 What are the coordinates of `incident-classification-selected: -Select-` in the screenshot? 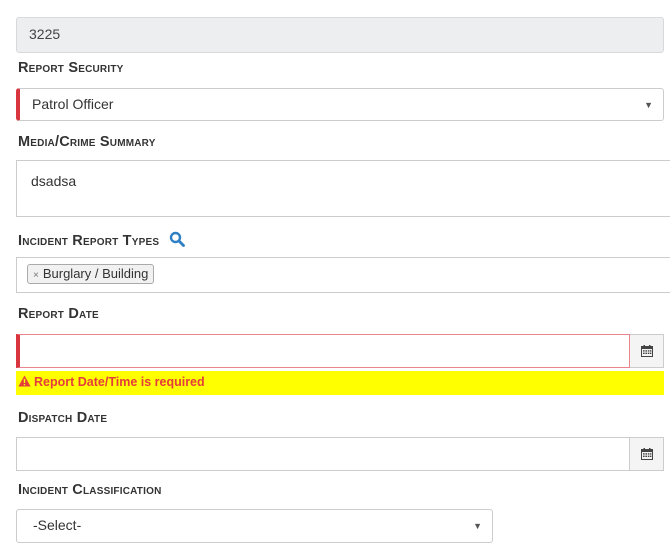 It's located at (57, 525).